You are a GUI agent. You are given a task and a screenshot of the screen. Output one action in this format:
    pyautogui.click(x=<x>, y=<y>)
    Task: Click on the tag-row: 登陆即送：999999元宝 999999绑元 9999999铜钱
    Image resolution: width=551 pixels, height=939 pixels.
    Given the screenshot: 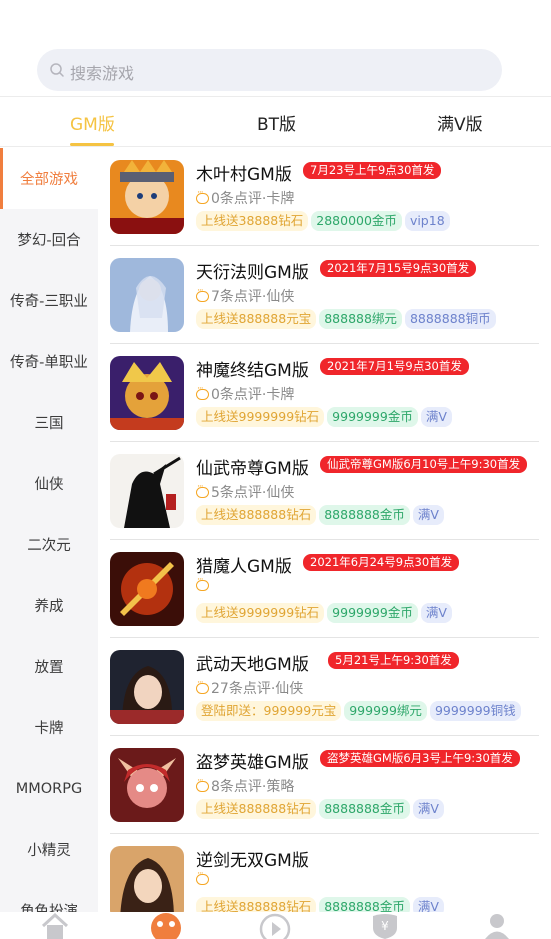 What is the action you would take?
    pyautogui.click(x=358, y=711)
    